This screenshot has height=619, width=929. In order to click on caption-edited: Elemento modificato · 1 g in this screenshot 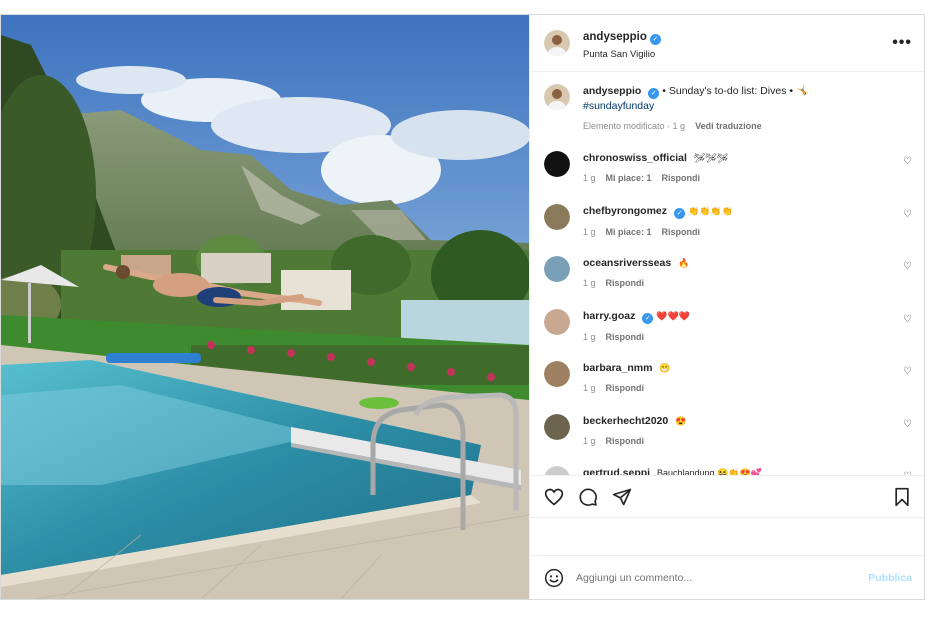, I will do `click(634, 126)`.